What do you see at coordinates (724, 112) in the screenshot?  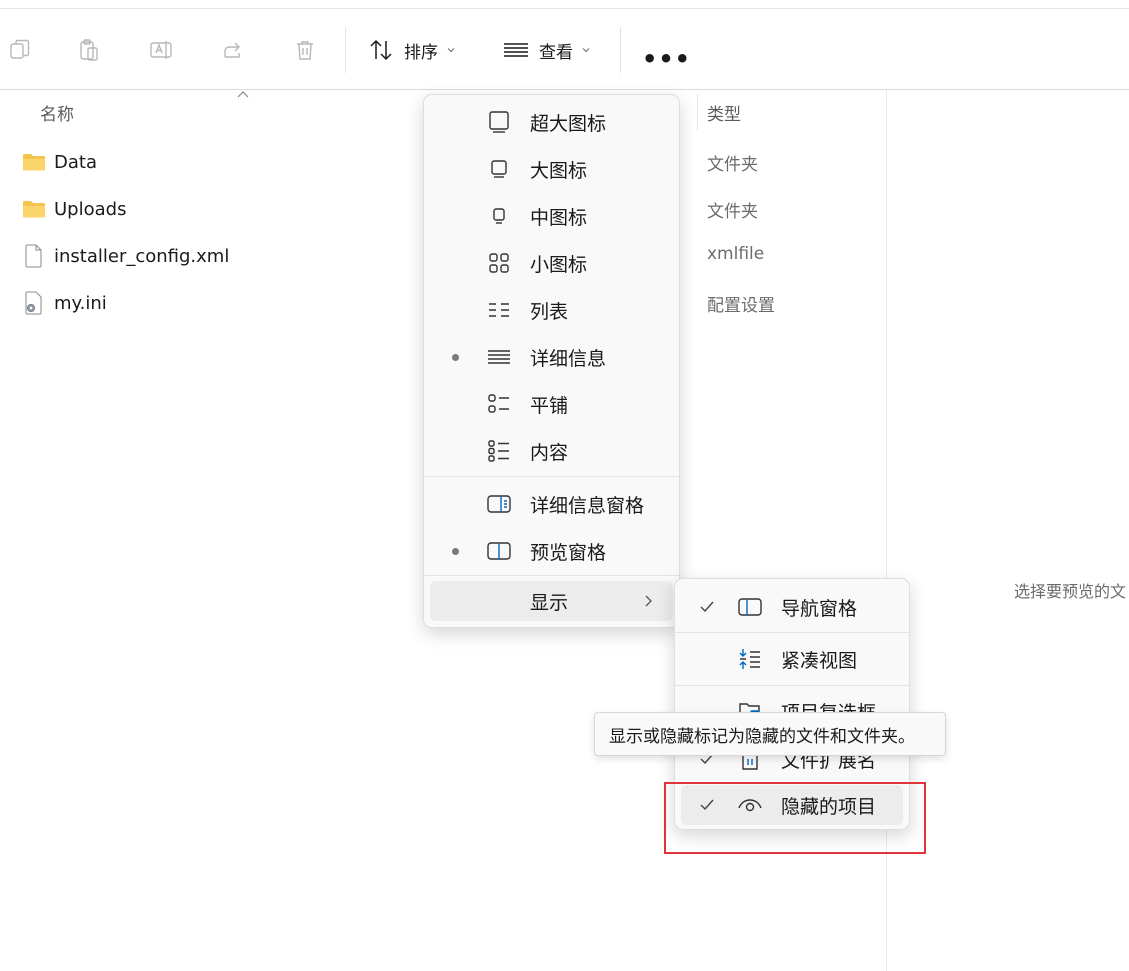 I see `column-header-type: 类型` at bounding box center [724, 112].